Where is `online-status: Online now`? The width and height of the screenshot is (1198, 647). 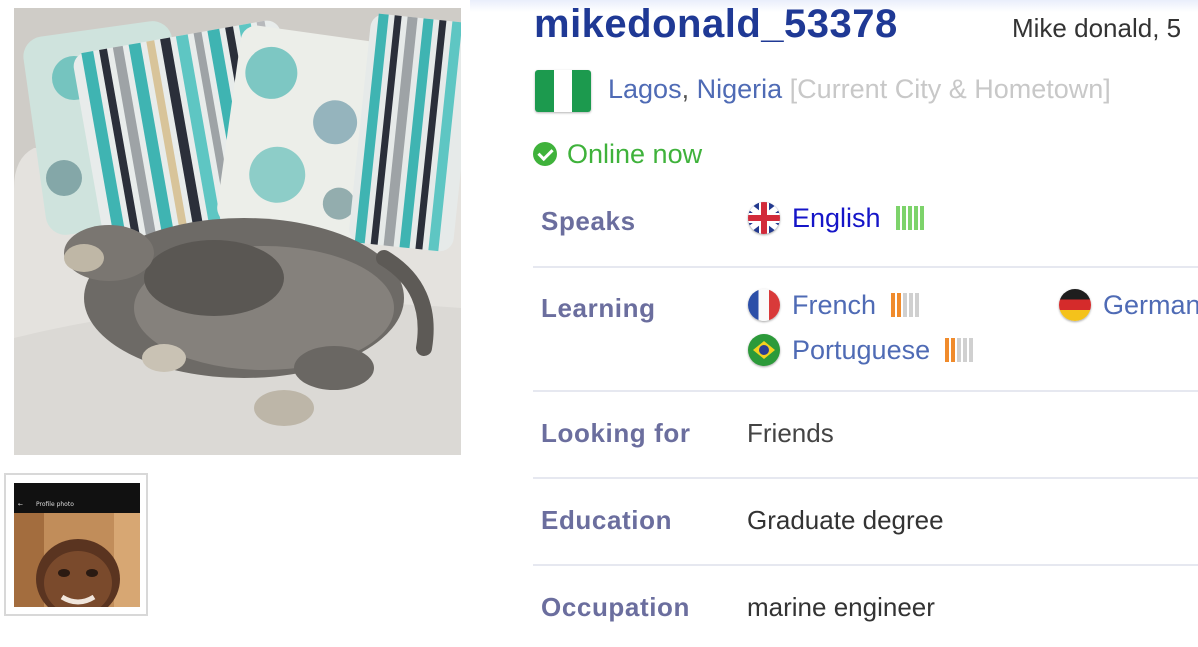
online-status: Online now is located at coordinates (617, 154).